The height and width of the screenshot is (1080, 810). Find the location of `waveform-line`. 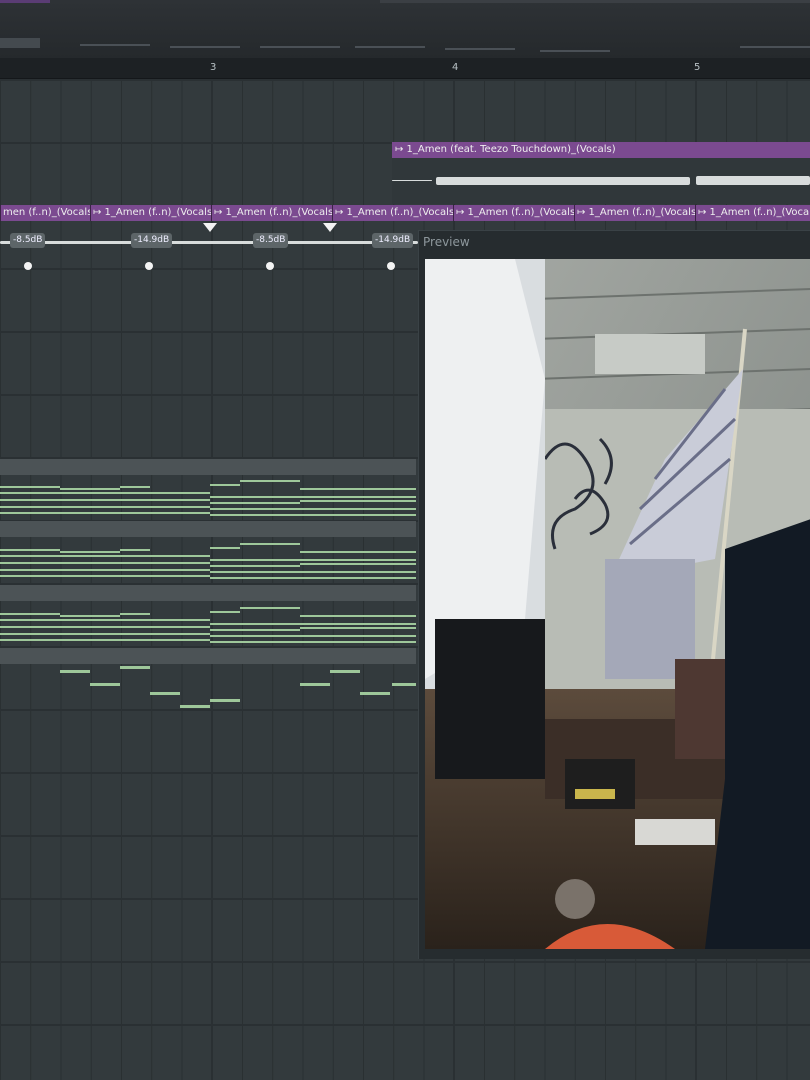

waveform-line is located at coordinates (412, 180).